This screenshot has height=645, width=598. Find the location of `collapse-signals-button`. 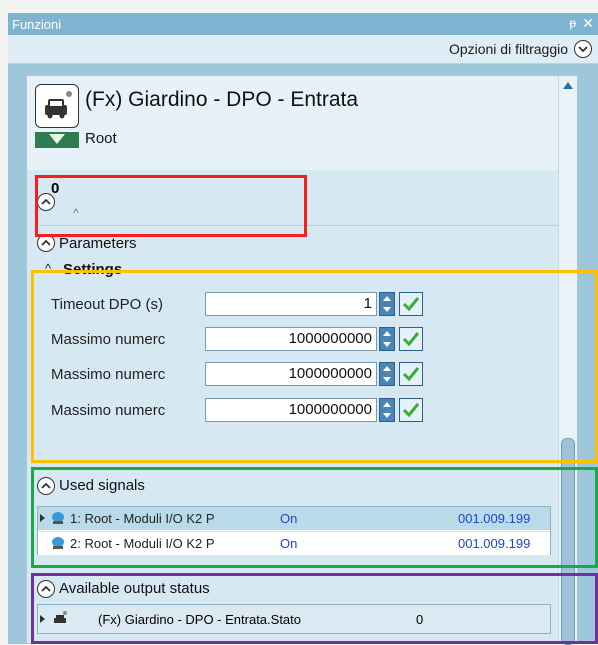

collapse-signals-button is located at coordinates (46, 486).